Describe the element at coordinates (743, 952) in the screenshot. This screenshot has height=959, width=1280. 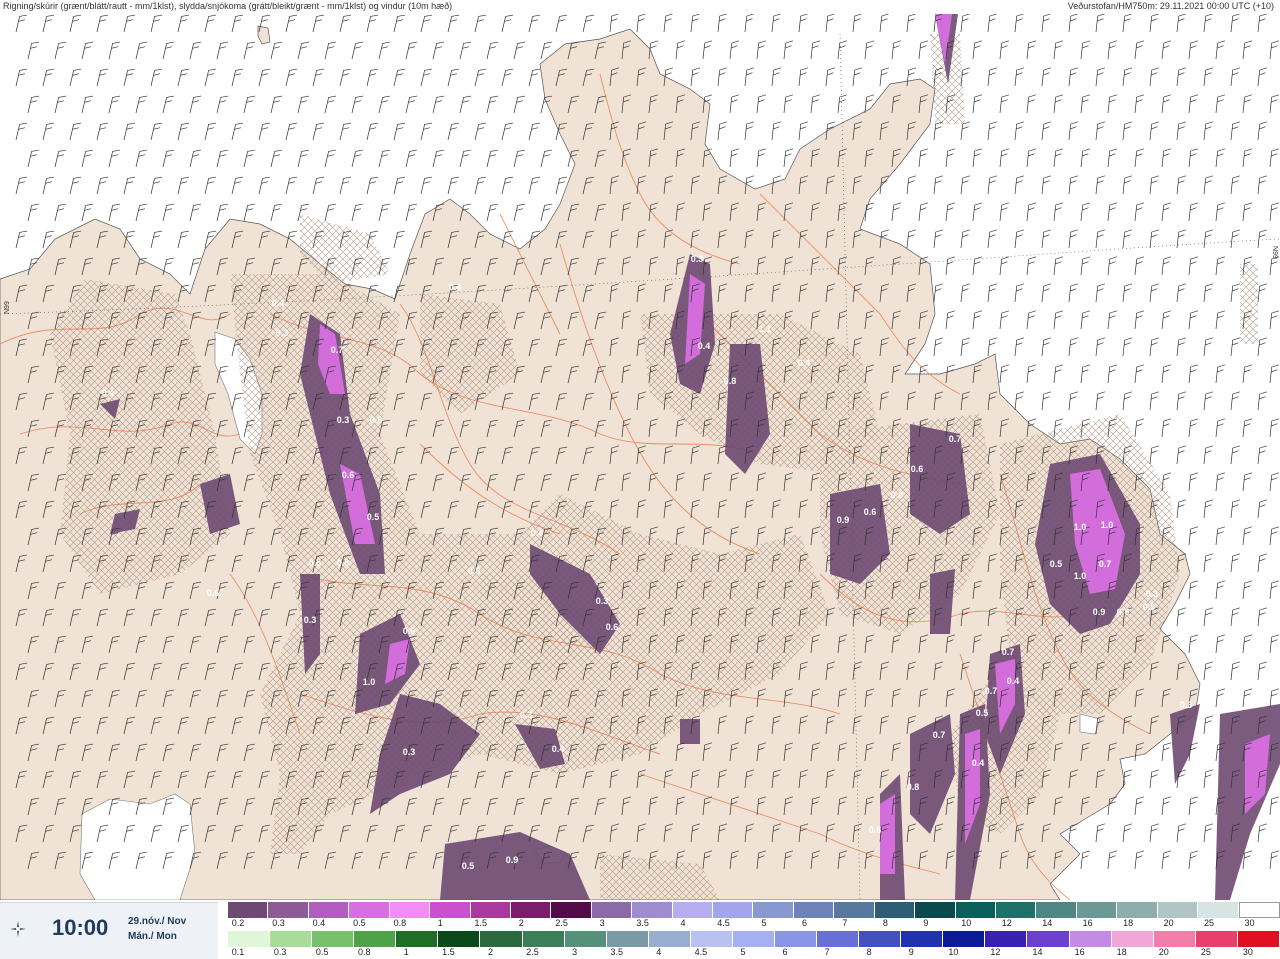
I see `legend-label: 5` at that location.